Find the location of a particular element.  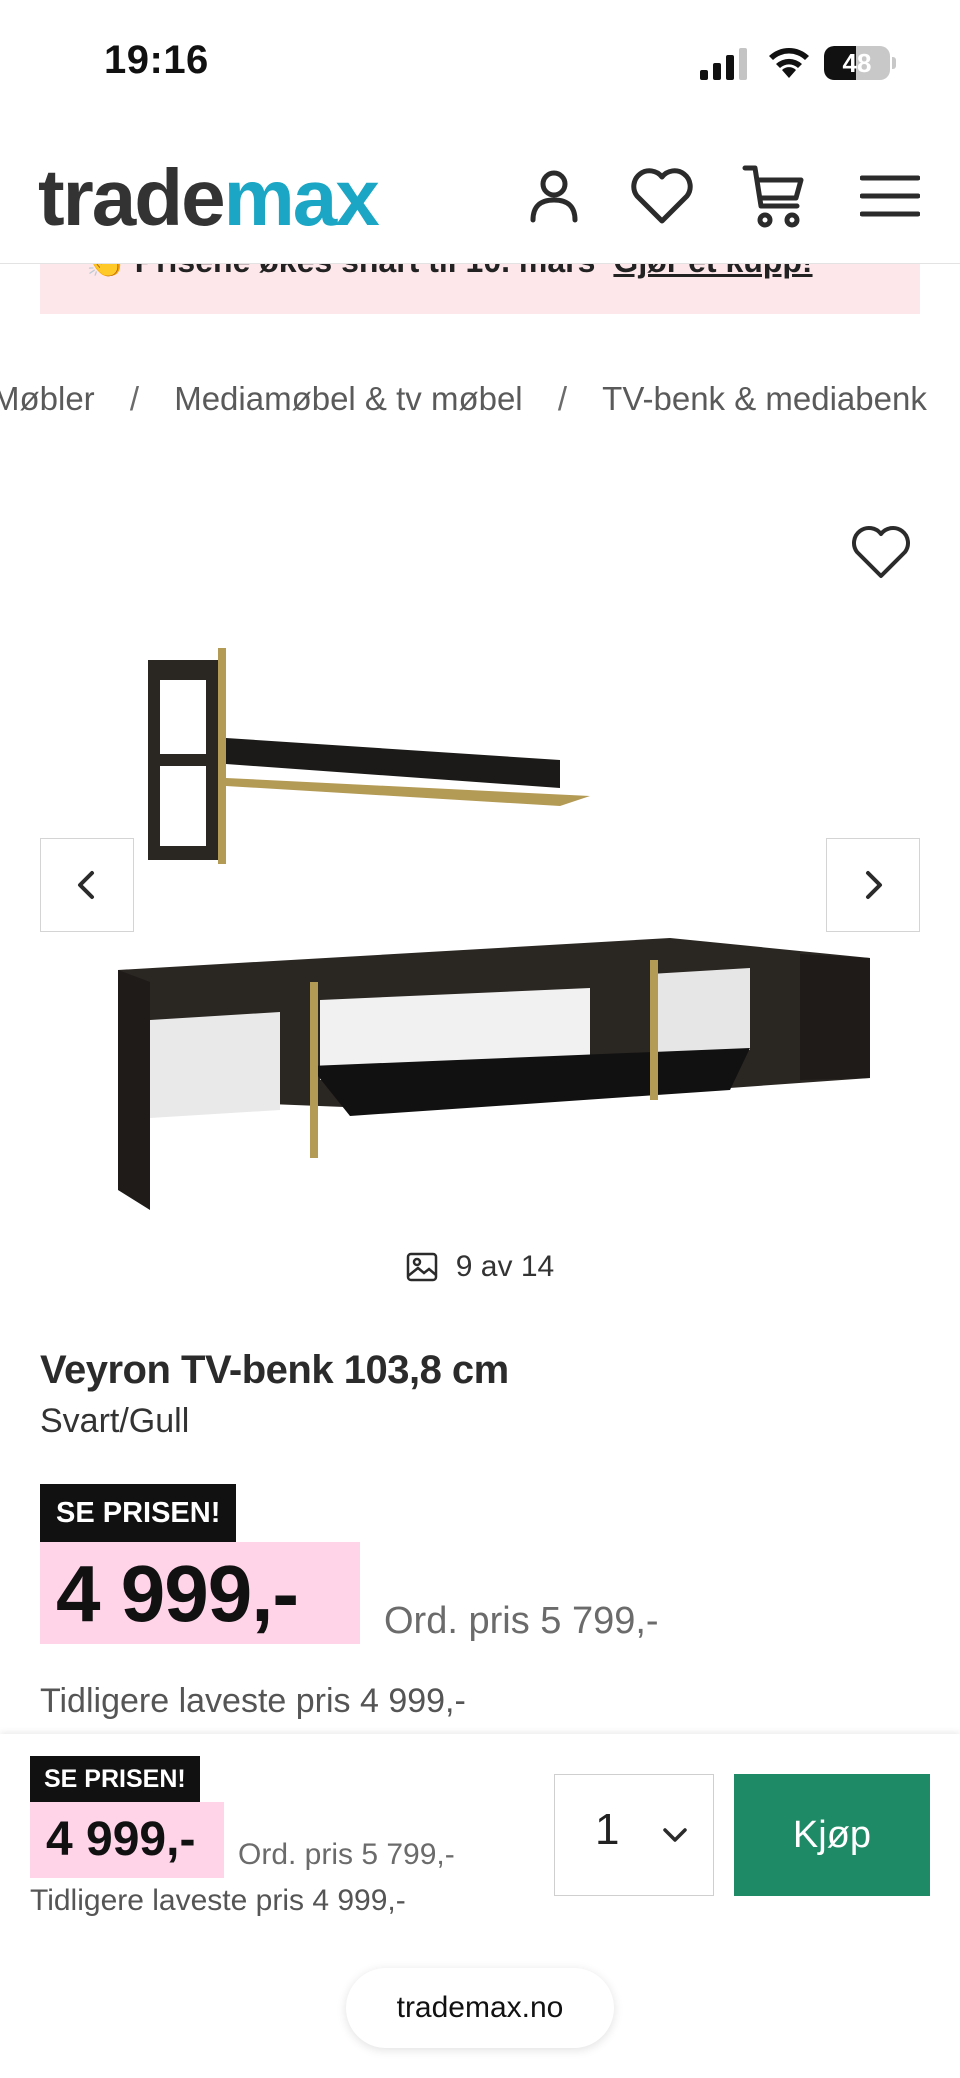

favorite-button is located at coordinates (881, 552).